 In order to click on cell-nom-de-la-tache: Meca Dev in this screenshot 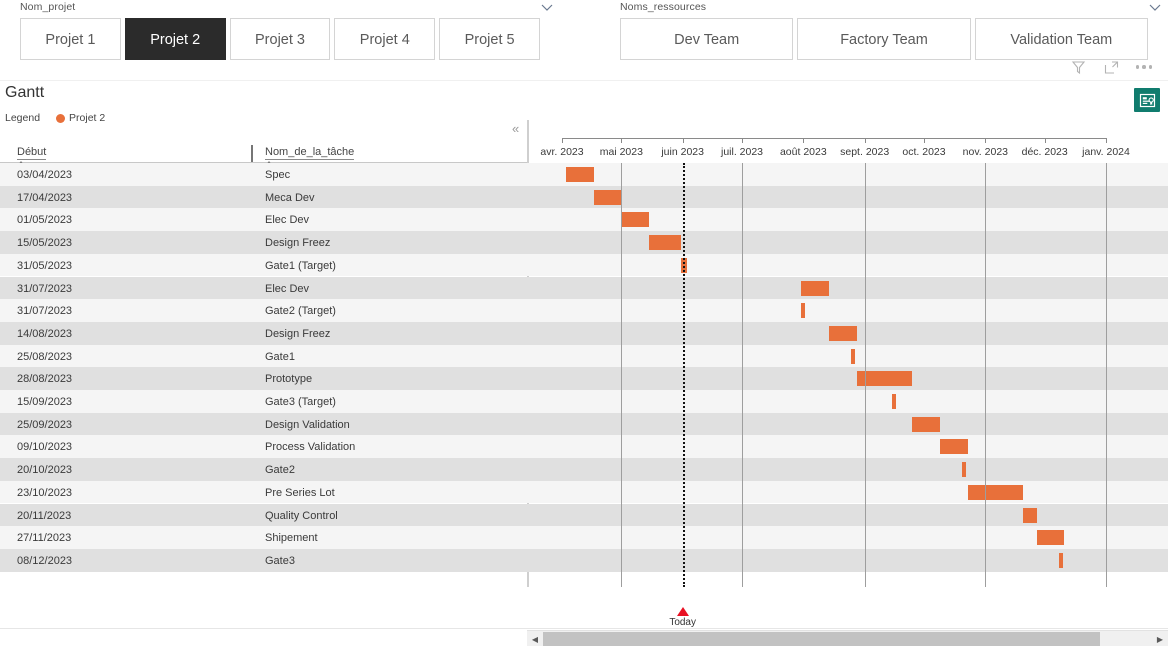, I will do `click(290, 197)`.